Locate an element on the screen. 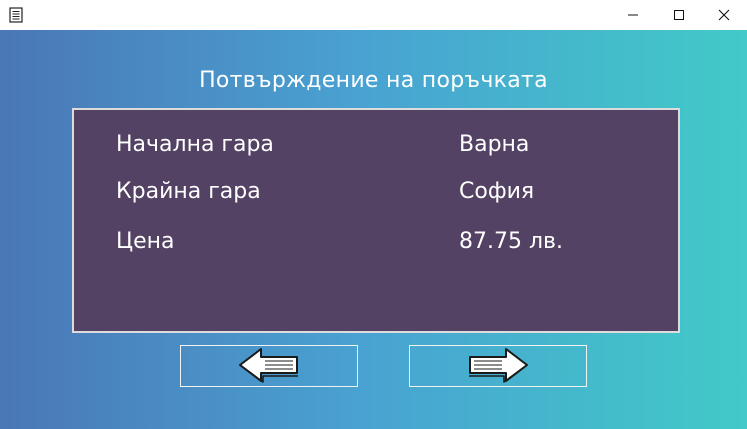  title-bar is located at coordinates (373, 15).